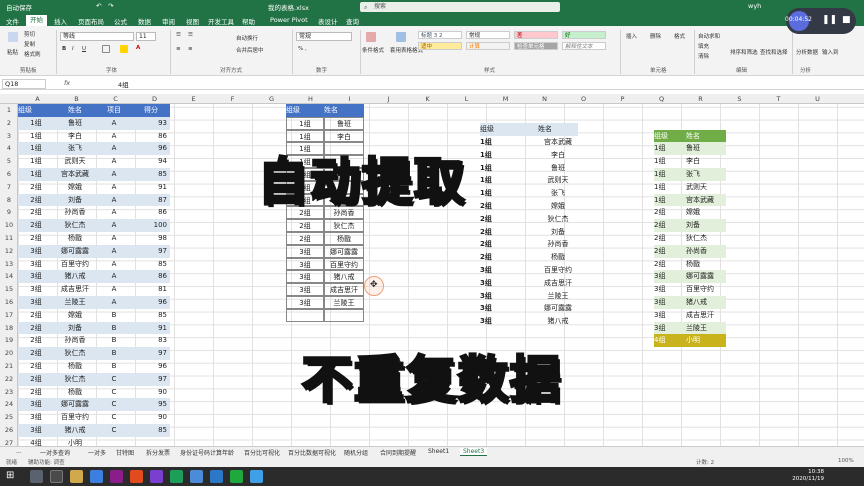  Describe the element at coordinates (151, 238) in the screenshot. I see `table-cell: 98` at that location.